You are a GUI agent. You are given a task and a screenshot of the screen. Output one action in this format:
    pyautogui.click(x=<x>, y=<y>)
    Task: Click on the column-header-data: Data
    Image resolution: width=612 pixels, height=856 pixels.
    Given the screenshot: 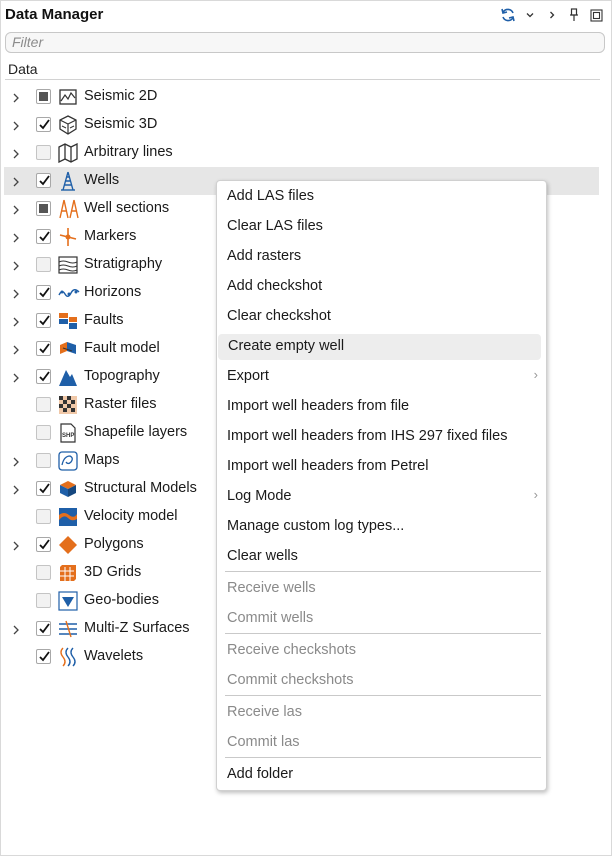 What is the action you would take?
    pyautogui.click(x=302, y=70)
    